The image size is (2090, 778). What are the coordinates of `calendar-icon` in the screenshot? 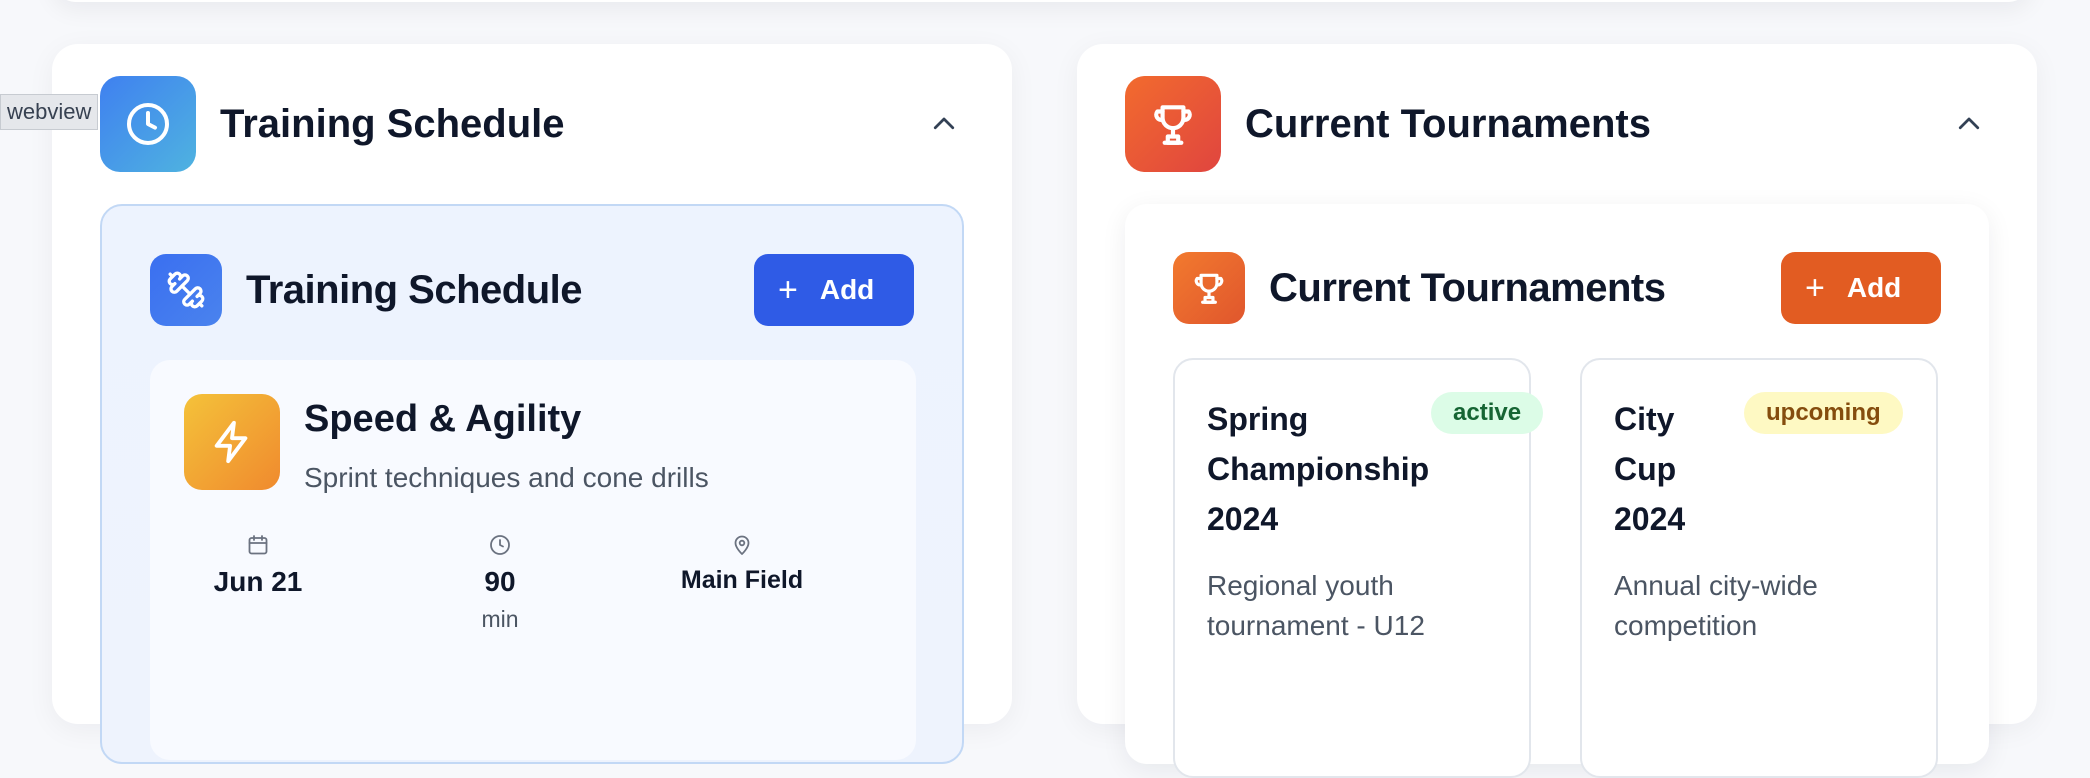 It's located at (258, 545).